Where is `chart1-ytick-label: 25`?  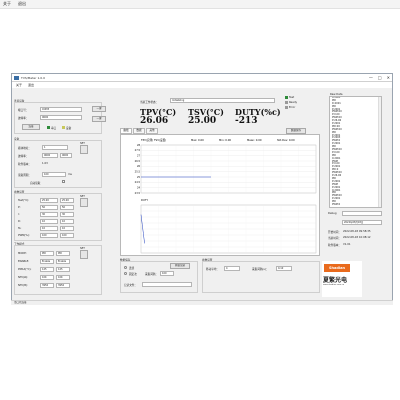
chart1-ytick-label: 25 is located at coordinates (139, 177).